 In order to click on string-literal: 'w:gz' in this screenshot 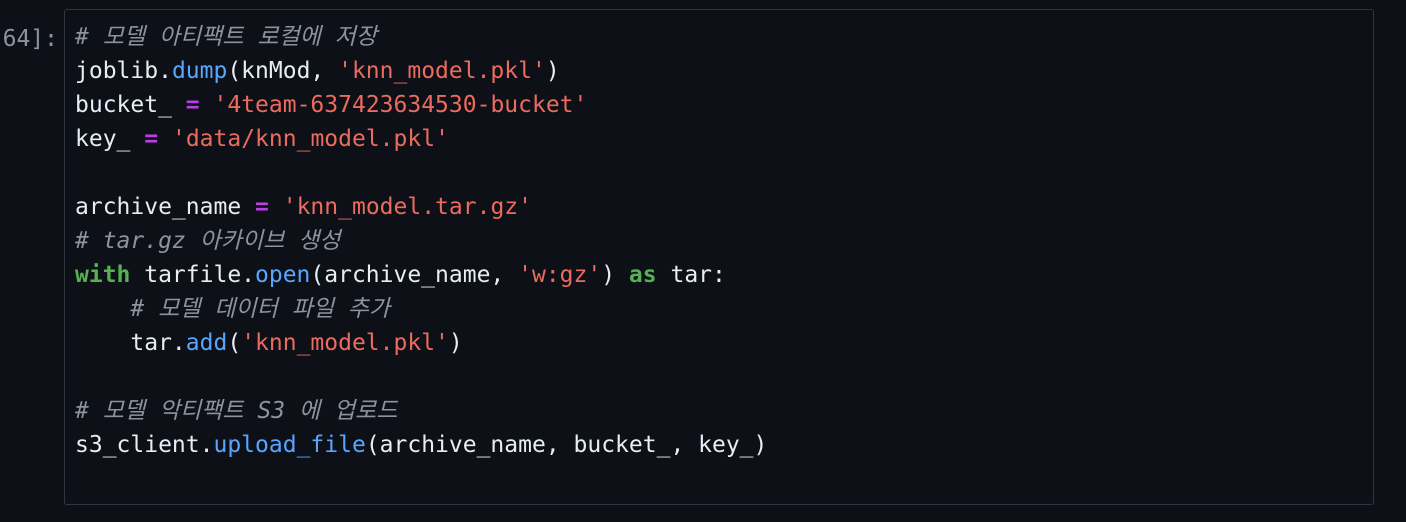, I will do `click(560, 275)`.